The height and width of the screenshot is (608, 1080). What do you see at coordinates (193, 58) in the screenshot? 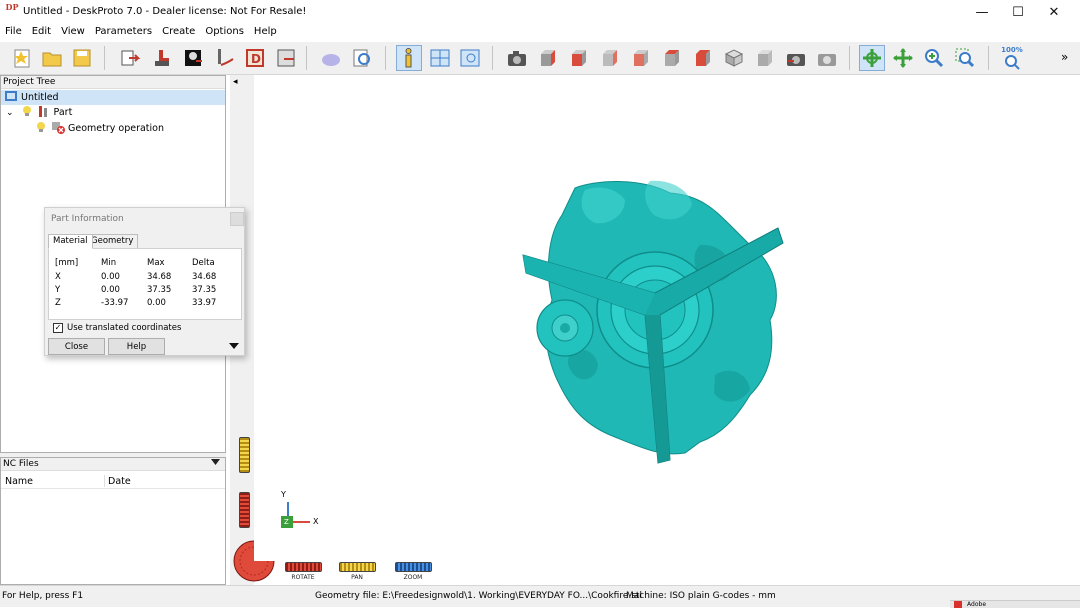
I see `bitmap-button` at bounding box center [193, 58].